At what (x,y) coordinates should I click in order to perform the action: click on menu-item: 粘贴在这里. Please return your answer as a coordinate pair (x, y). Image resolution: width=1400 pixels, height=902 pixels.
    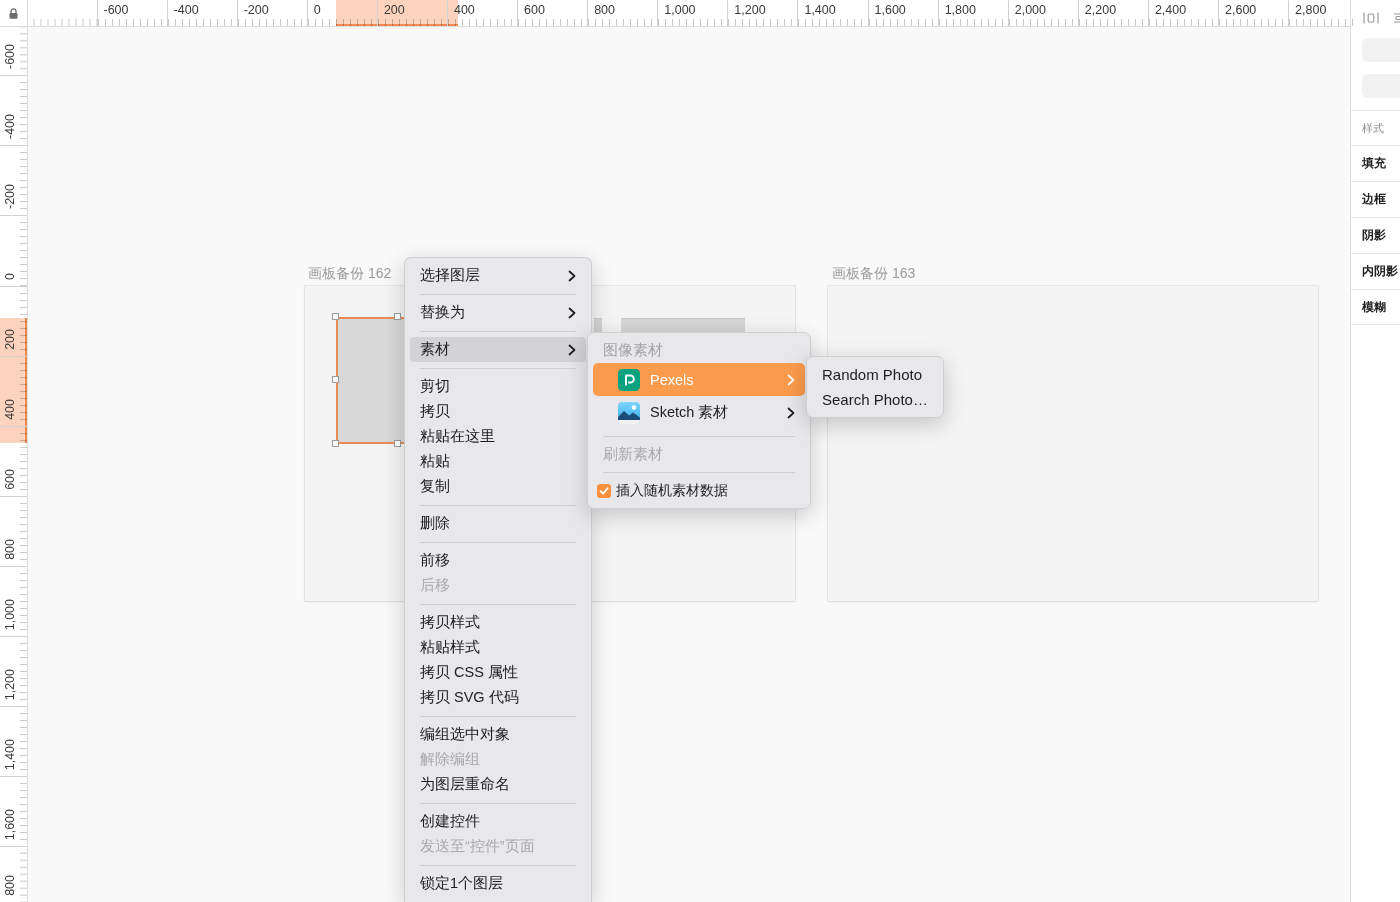
    Looking at the image, I should click on (498, 436).